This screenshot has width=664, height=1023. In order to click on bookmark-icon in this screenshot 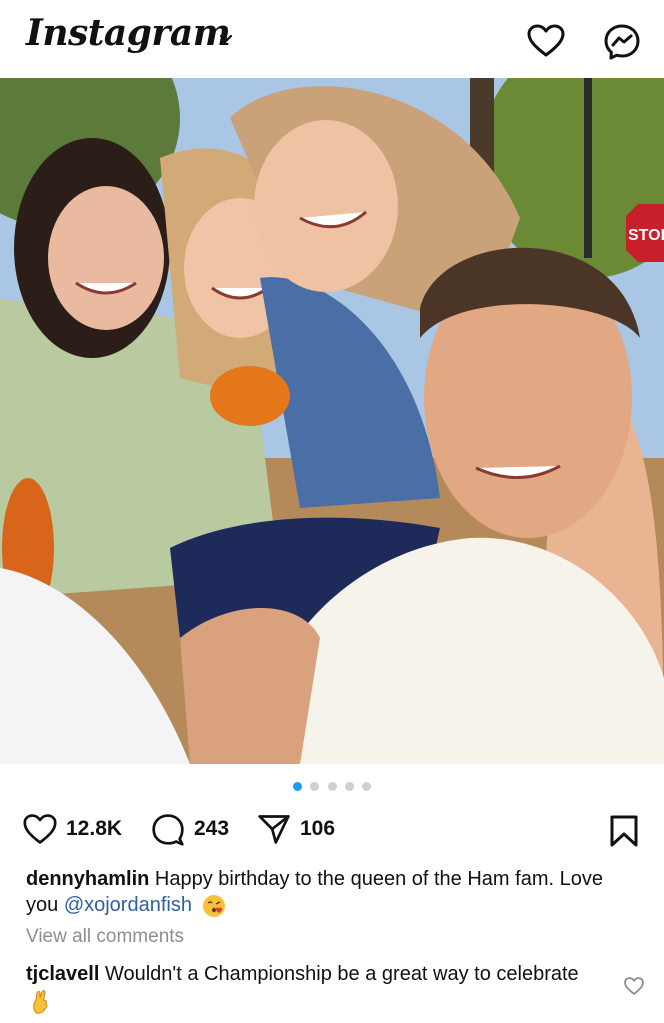, I will do `click(624, 831)`.